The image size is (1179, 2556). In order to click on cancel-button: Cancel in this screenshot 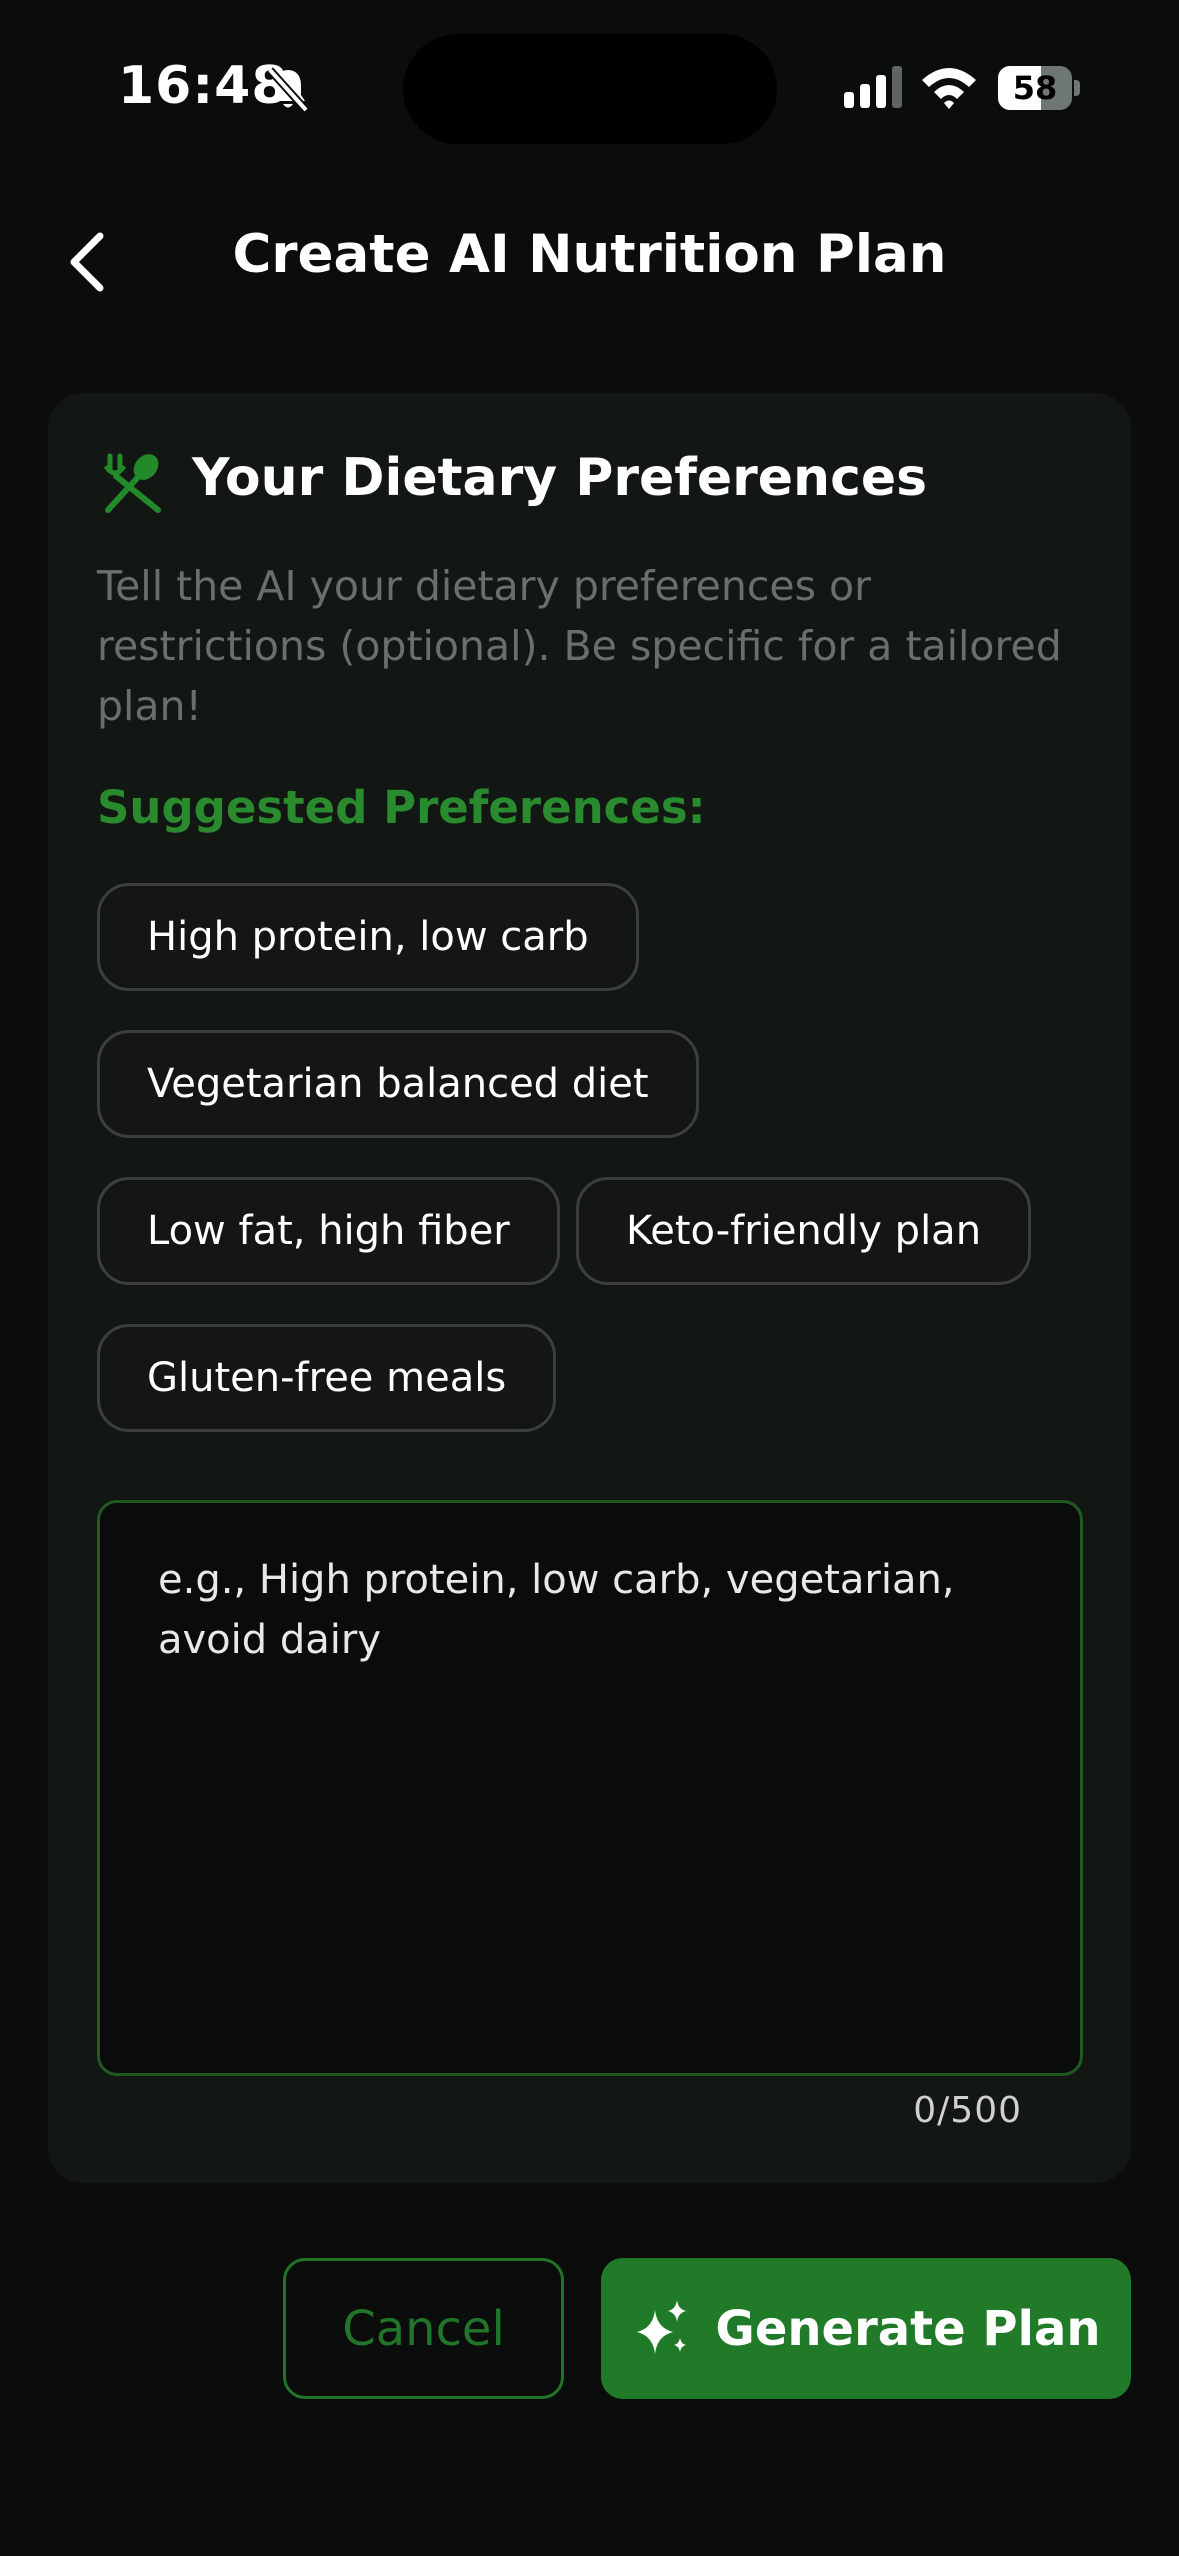, I will do `click(423, 2328)`.